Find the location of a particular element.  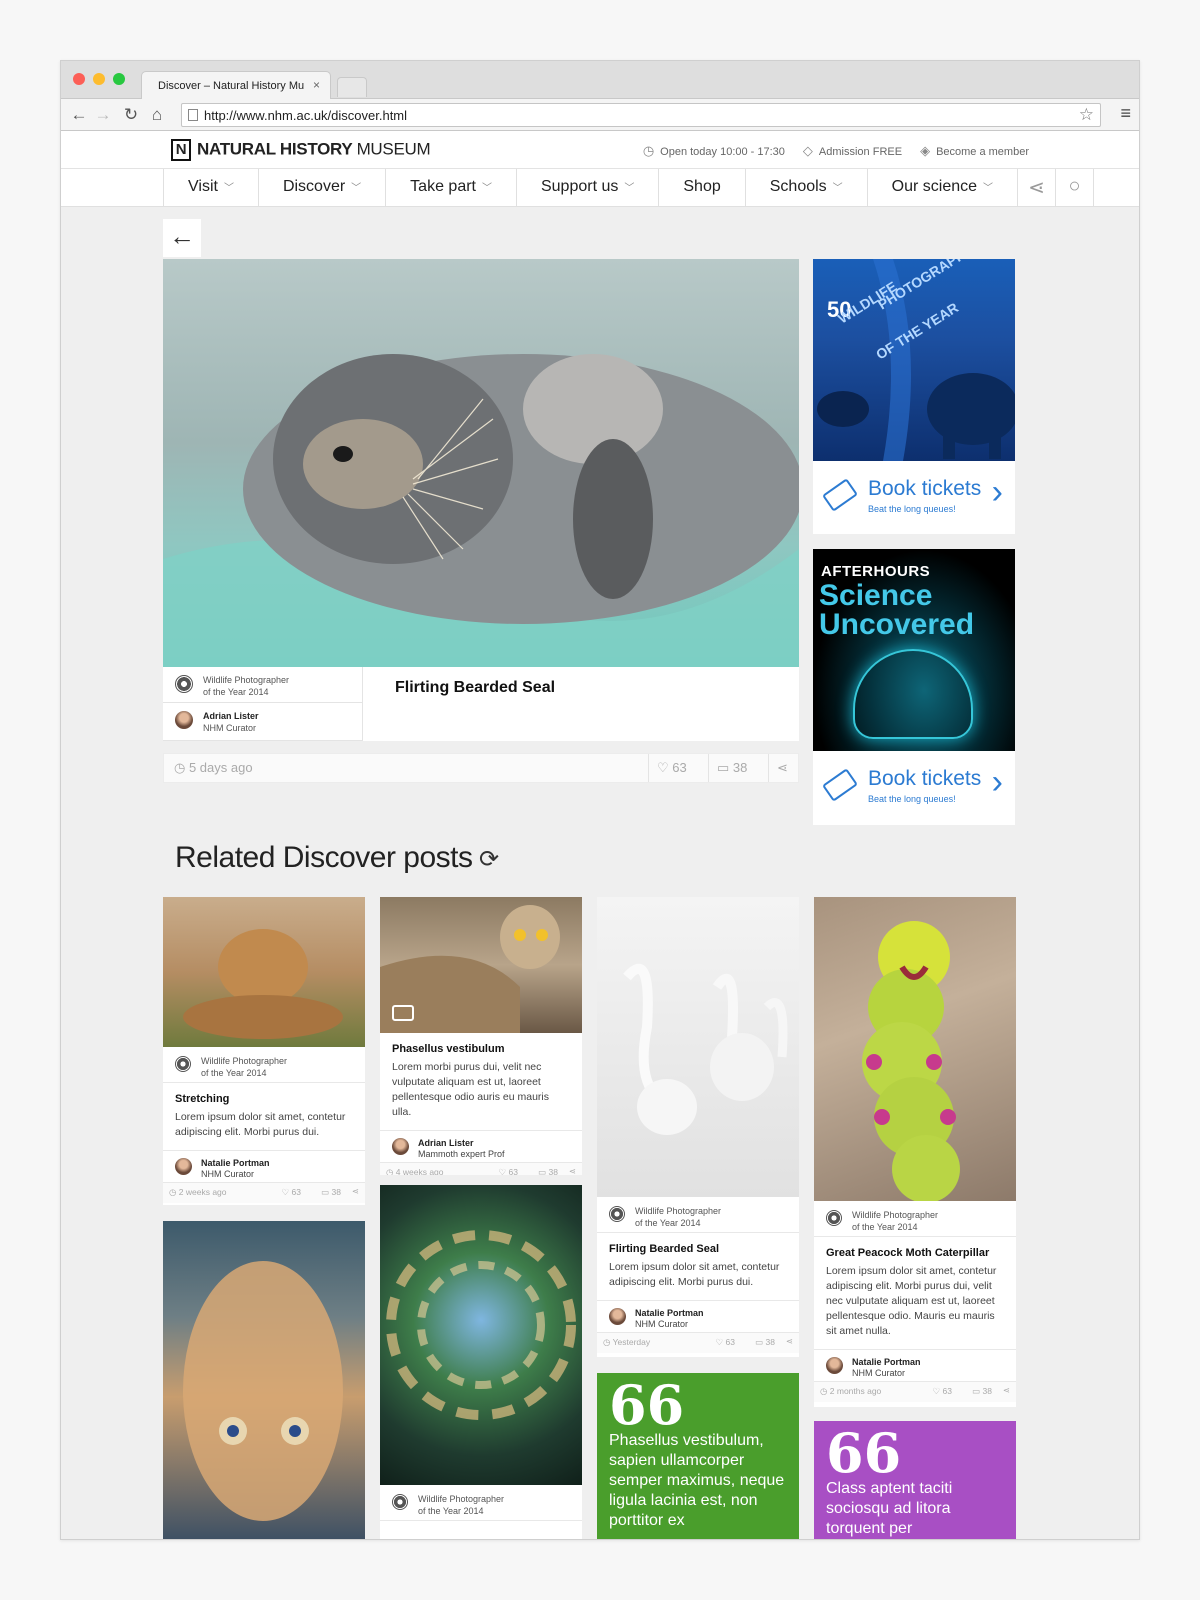

chevron-right-icon: › is located at coordinates (997, 492).